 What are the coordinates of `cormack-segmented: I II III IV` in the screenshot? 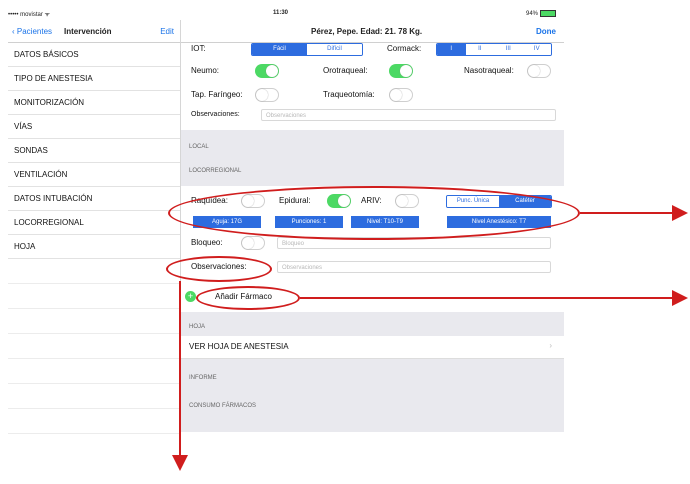 It's located at (494, 49).